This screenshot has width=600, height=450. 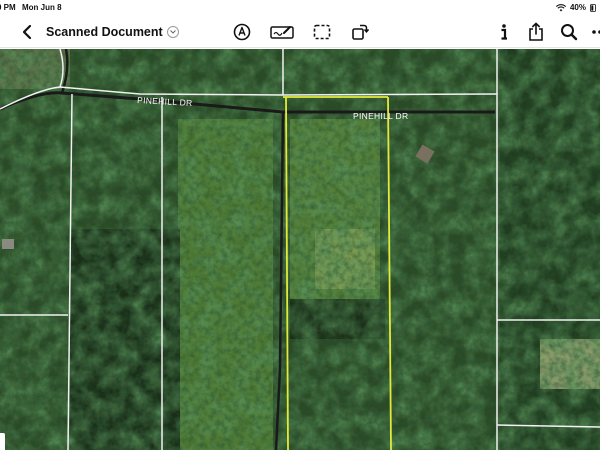 I want to click on more-button, so click(x=595, y=32).